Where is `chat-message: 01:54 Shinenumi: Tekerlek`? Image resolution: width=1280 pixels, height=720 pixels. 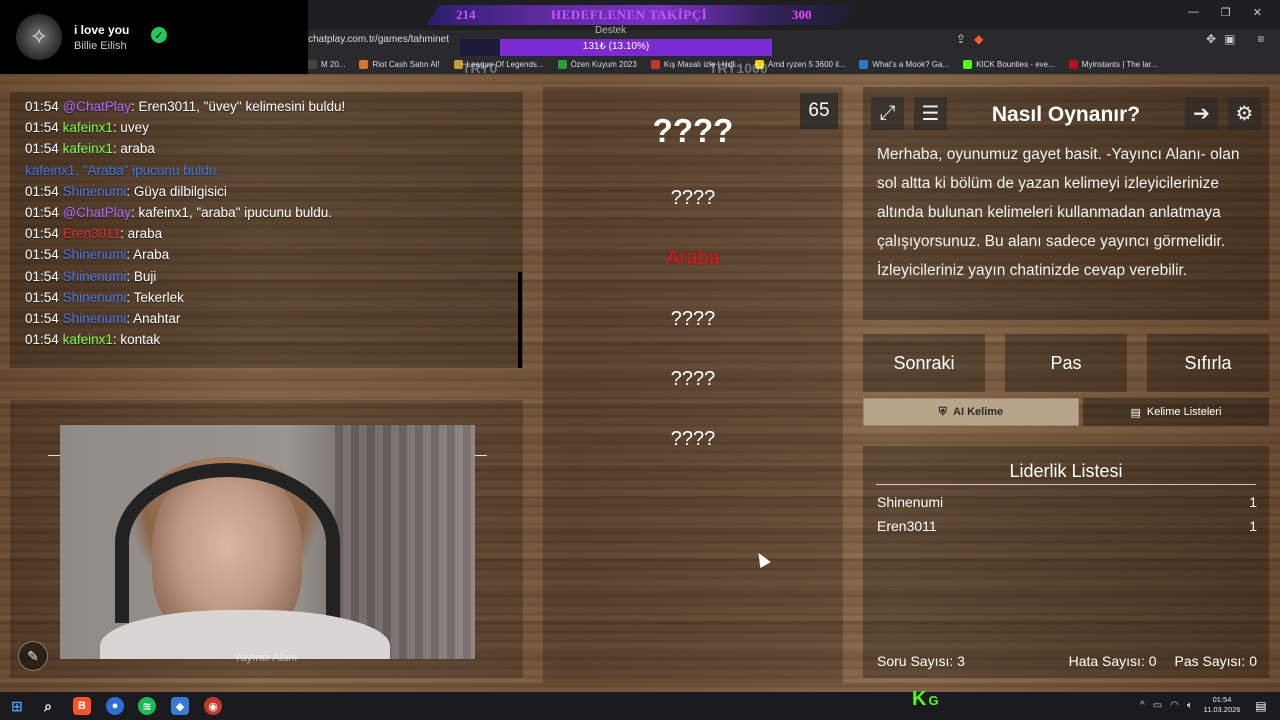
chat-message: 01:54 Shinenumi: Tekerlek is located at coordinates (104, 297).